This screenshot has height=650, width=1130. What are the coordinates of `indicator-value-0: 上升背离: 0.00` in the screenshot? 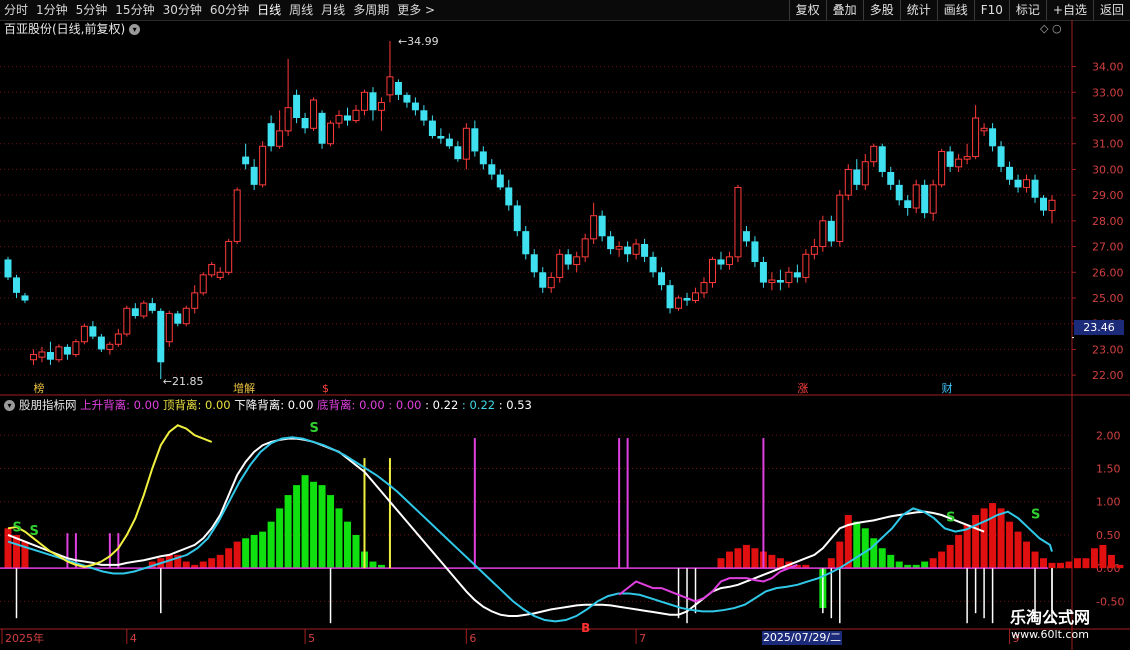 It's located at (120, 405).